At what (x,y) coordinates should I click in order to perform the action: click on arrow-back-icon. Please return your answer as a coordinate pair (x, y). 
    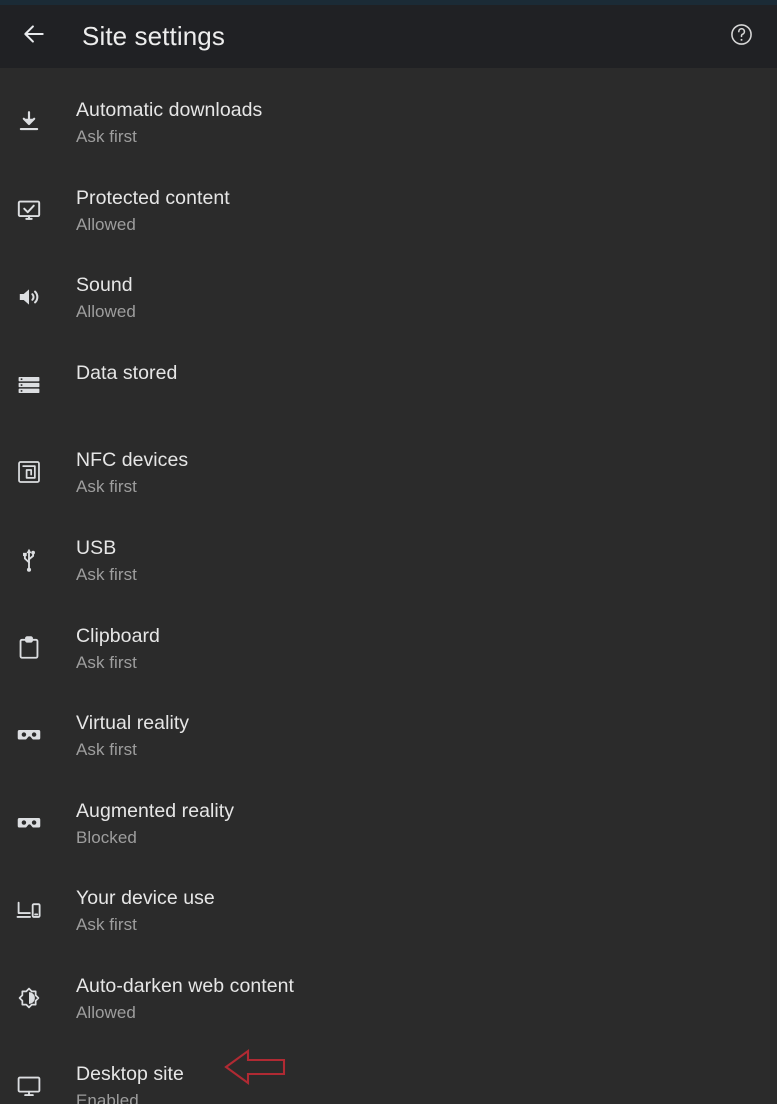
    Looking at the image, I should click on (34, 36).